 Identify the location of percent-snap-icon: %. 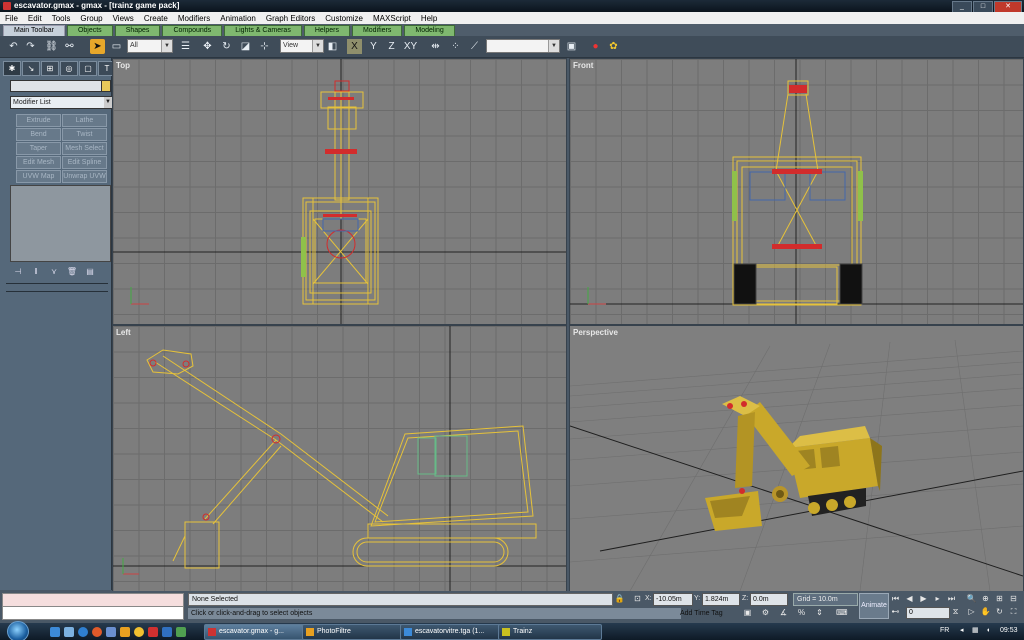
(801, 613).